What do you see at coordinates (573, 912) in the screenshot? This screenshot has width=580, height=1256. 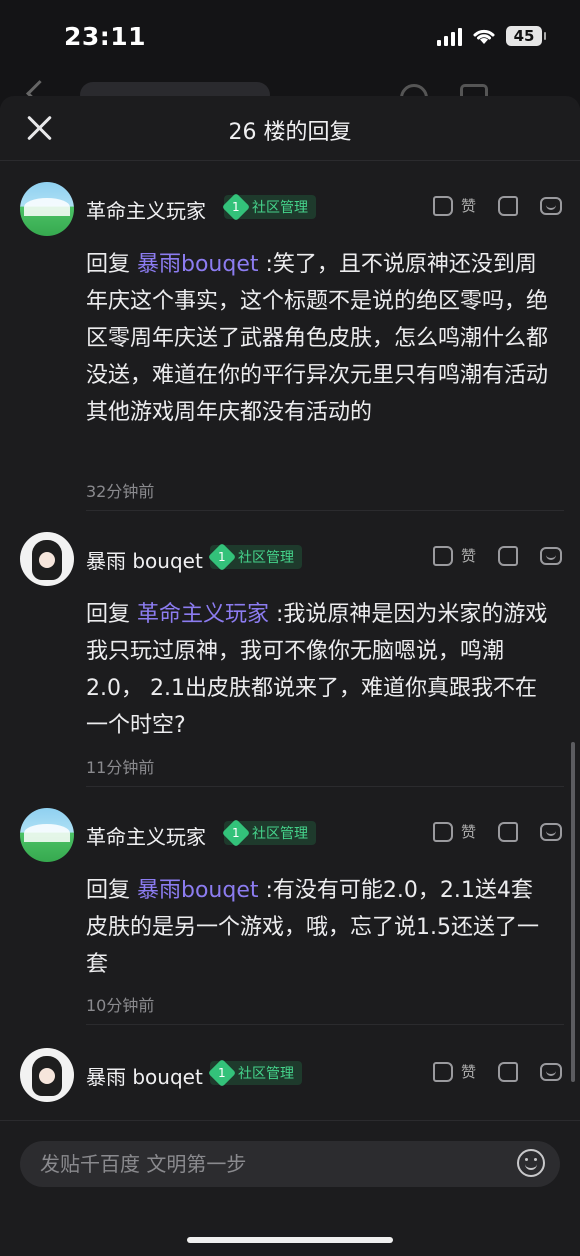 I see `scrollbar` at bounding box center [573, 912].